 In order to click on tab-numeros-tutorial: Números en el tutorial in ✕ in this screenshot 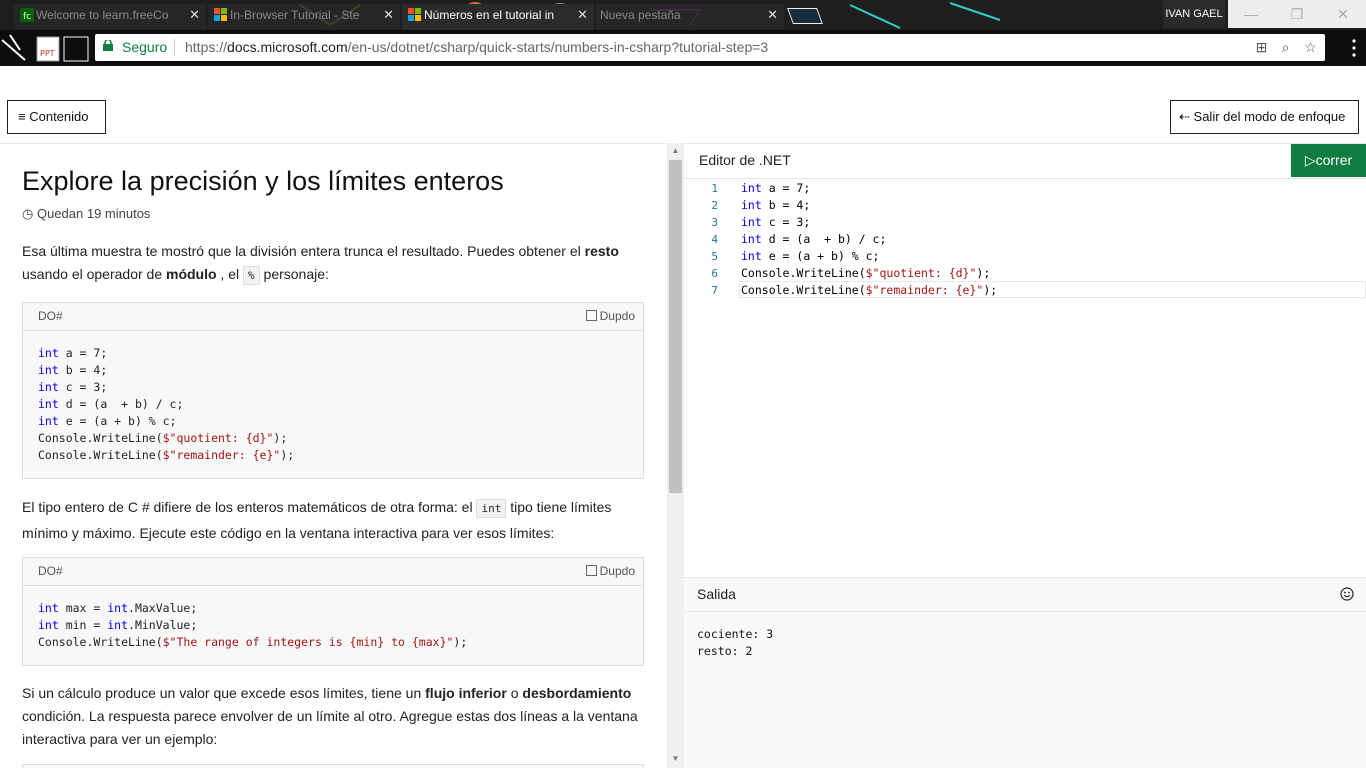, I will do `click(498, 17)`.